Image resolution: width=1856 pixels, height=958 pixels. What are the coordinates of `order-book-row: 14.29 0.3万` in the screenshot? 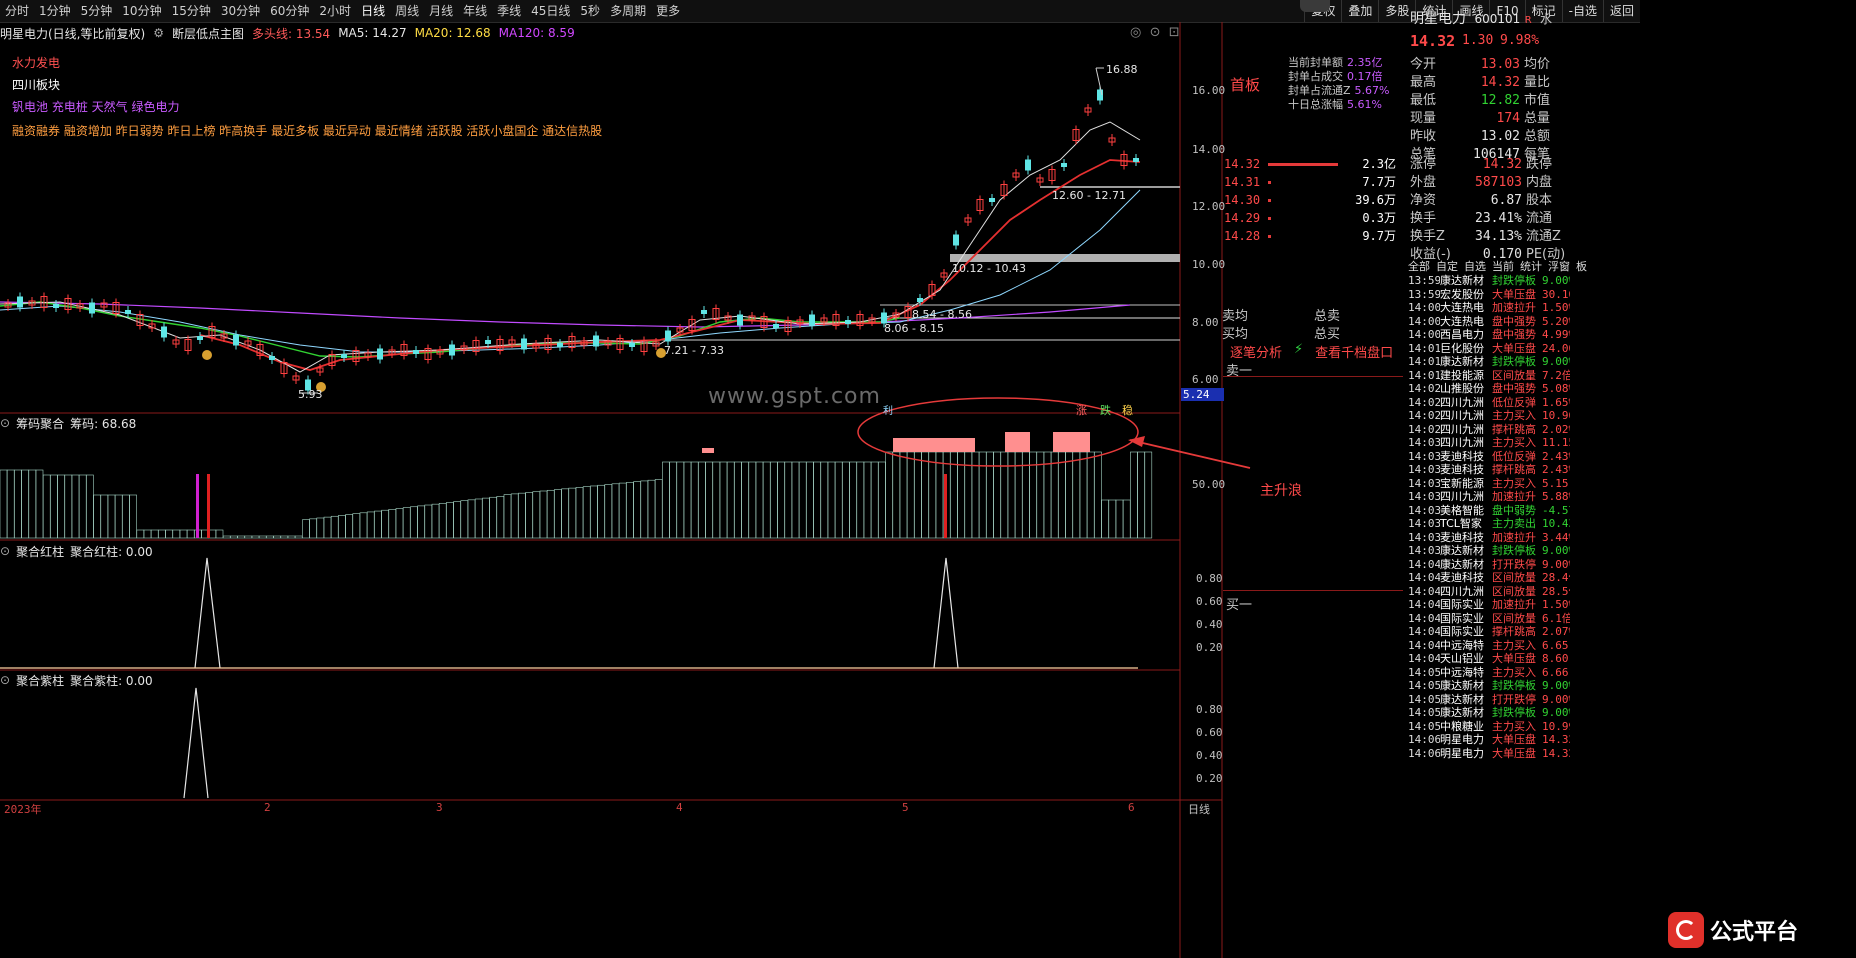 It's located at (1312, 218).